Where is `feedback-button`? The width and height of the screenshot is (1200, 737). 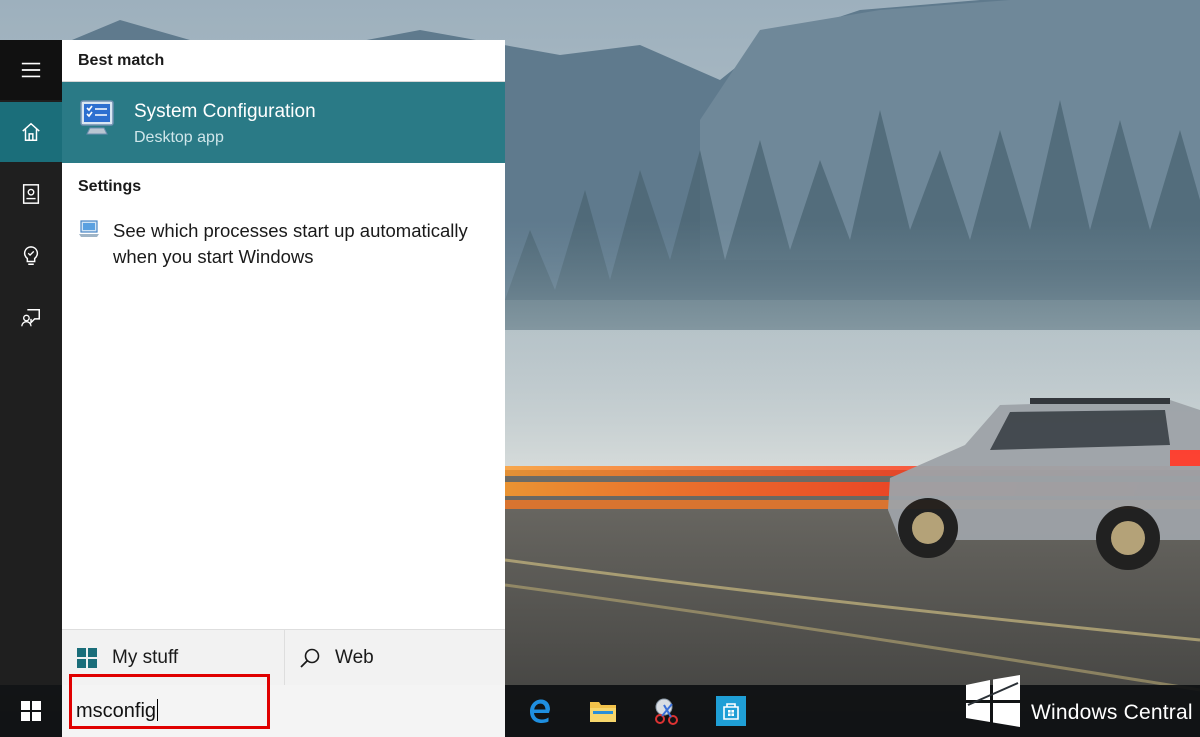
feedback-button is located at coordinates (31, 318).